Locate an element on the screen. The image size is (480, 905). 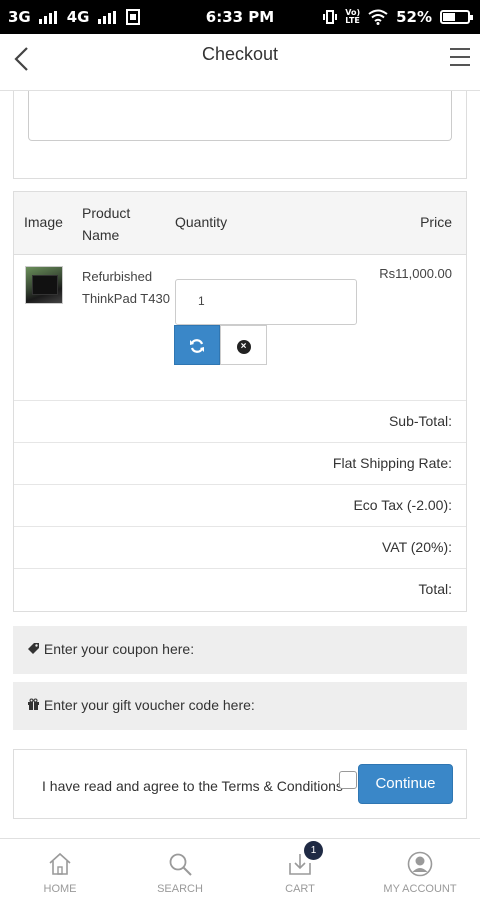
voucher-toggle: Enter your gift voucher code here: is located at coordinates (240, 706).